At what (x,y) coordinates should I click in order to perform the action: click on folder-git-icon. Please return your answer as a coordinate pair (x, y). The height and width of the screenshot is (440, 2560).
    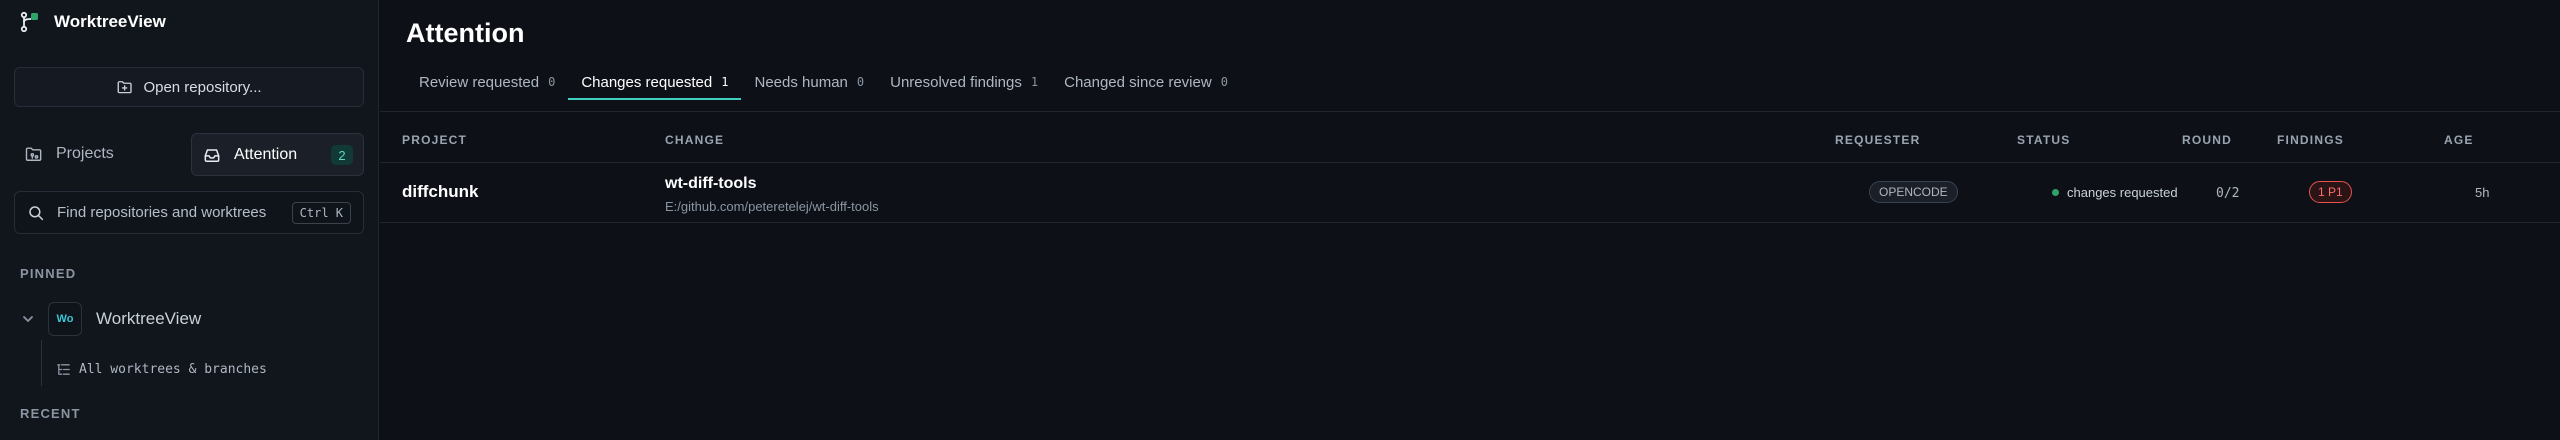
    Looking at the image, I should click on (33, 154).